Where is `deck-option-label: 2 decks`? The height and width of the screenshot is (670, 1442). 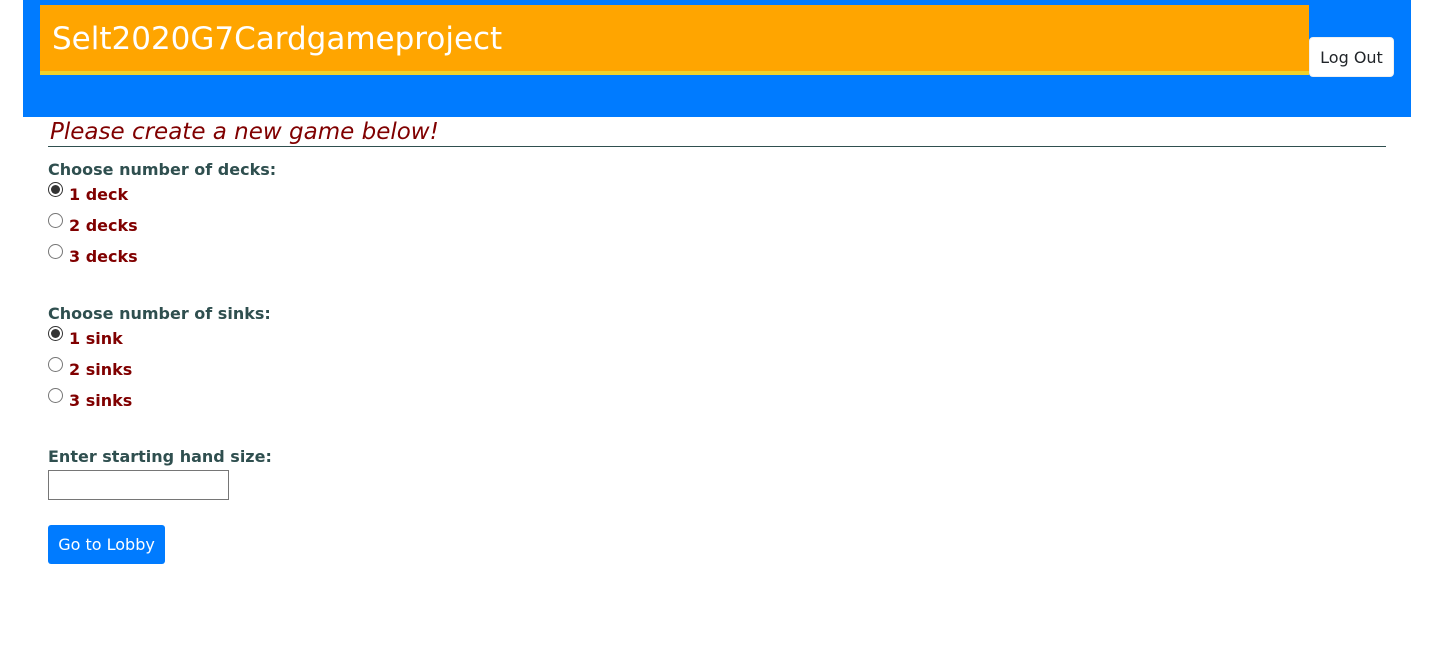
deck-option-label: 2 decks is located at coordinates (103, 225).